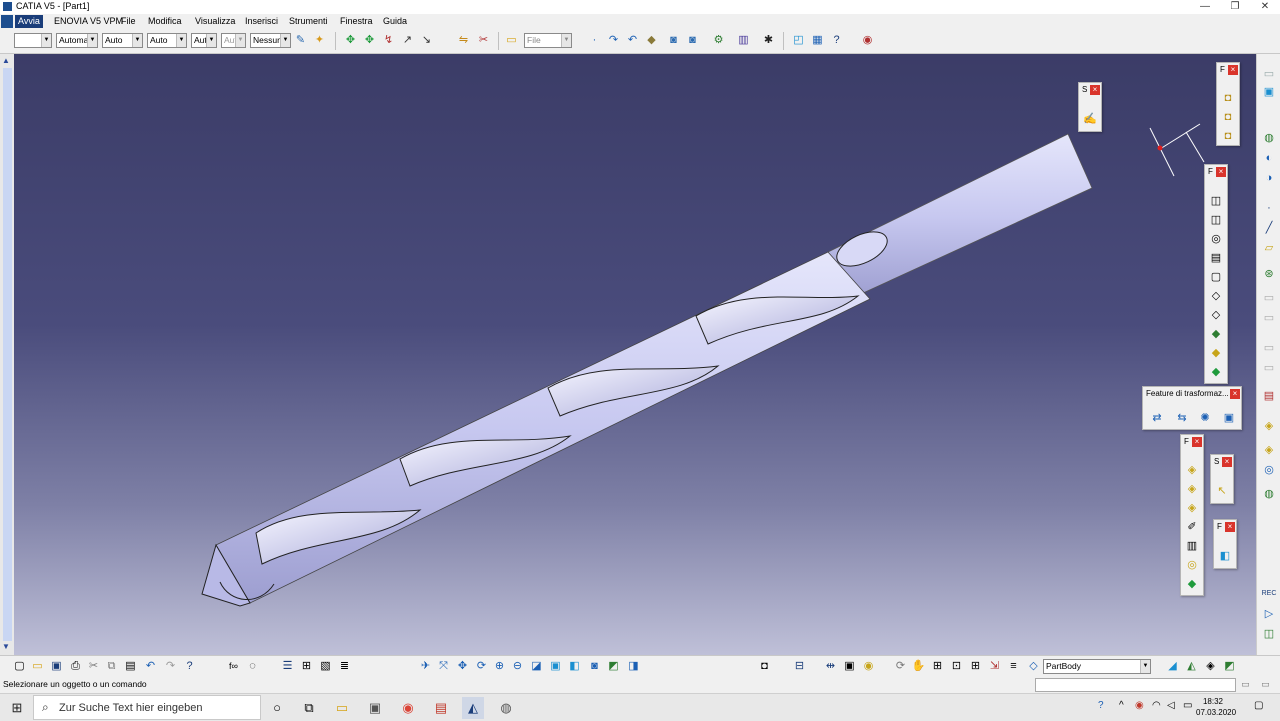 This screenshot has height=721, width=1280. I want to click on inertia-icon: ◉, so click(868, 666).